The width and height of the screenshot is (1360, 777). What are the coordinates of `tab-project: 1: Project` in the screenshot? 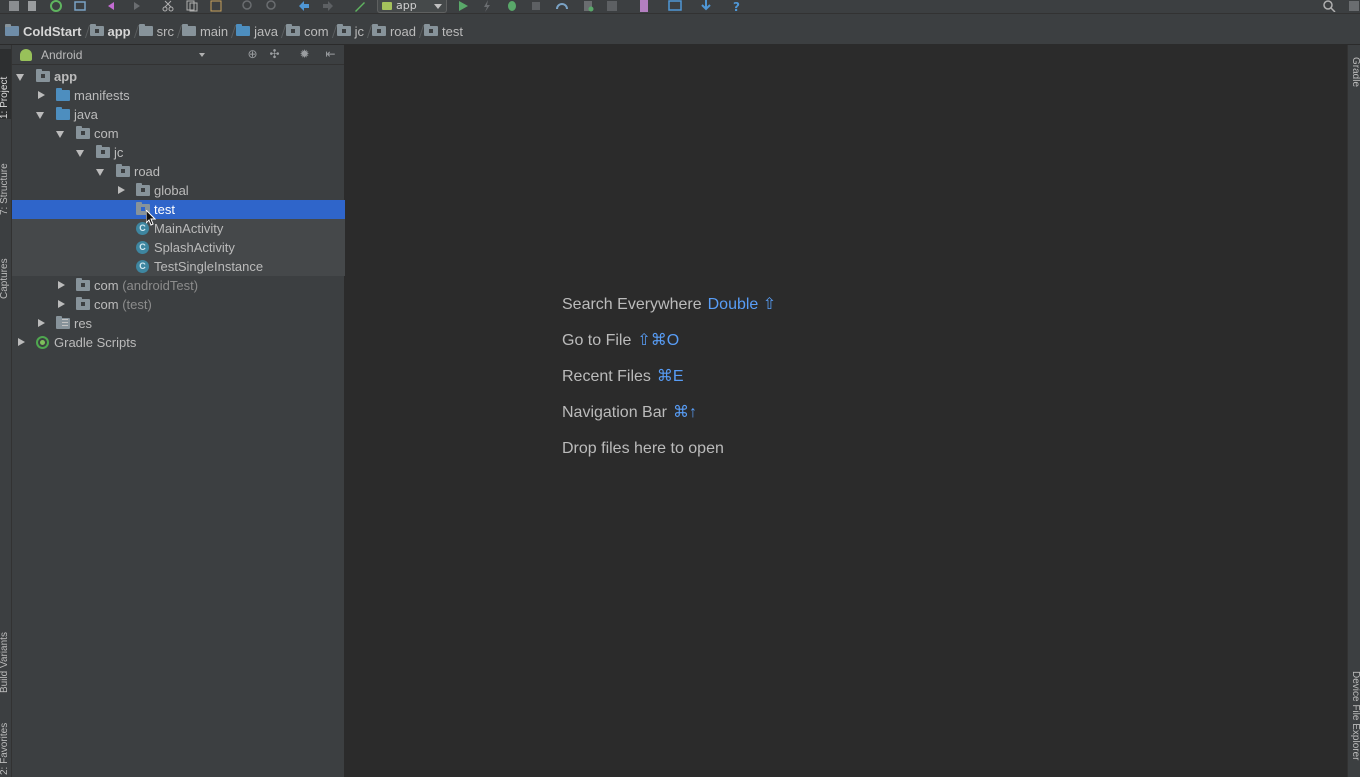 It's located at (5, 84).